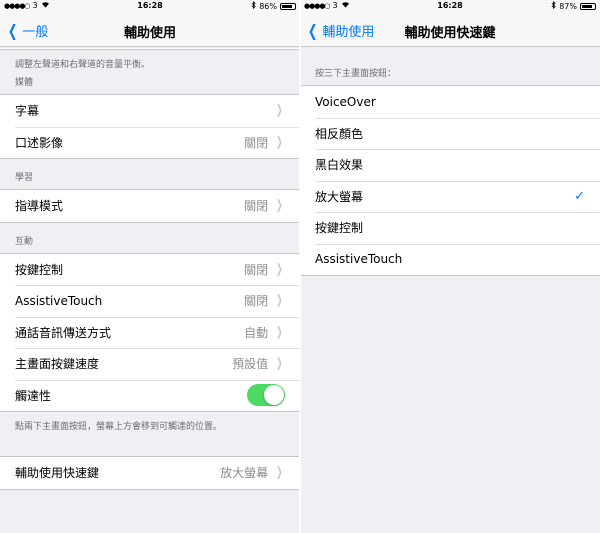 The image size is (600, 533). What do you see at coordinates (450, 33) in the screenshot?
I see `page-title: 輔助使用快速鍵` at bounding box center [450, 33].